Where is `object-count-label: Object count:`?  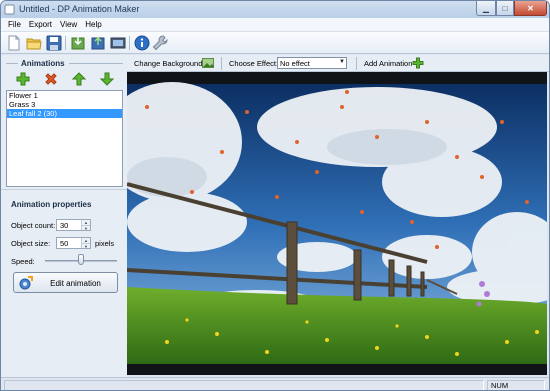 object-count-label: Object count: is located at coordinates (33, 225).